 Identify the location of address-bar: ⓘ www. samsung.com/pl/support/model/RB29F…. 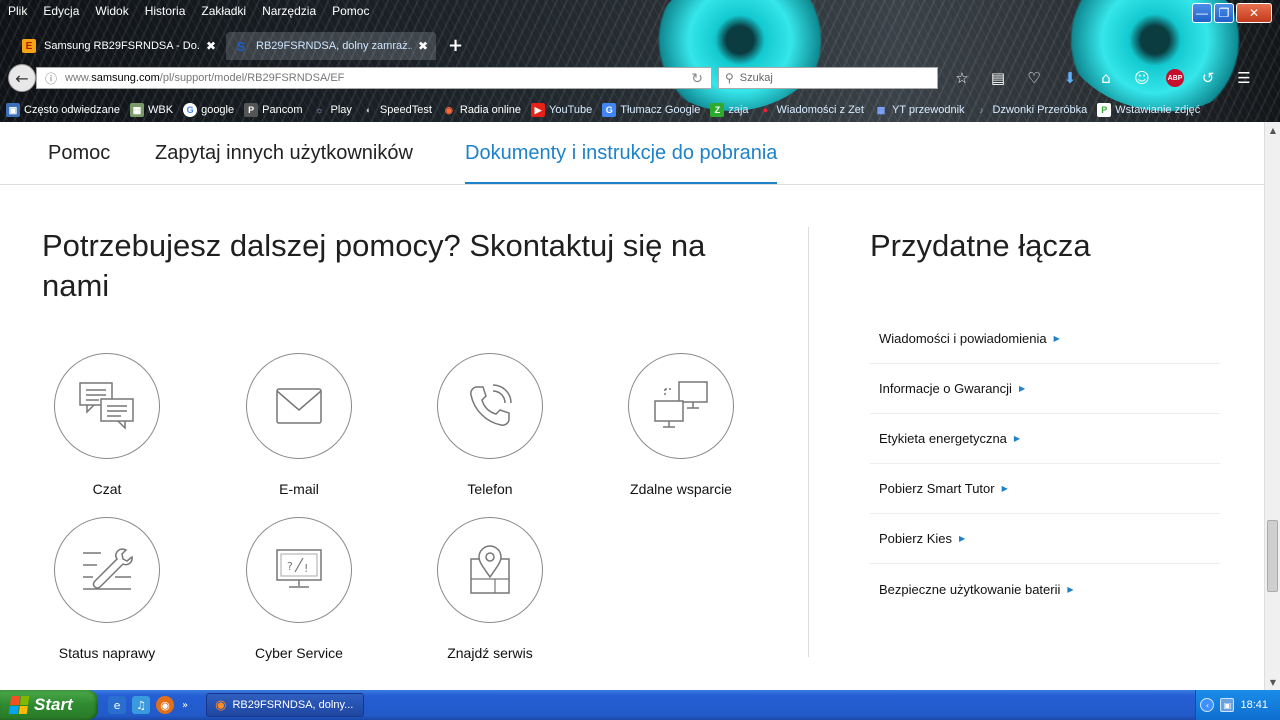
(374, 78).